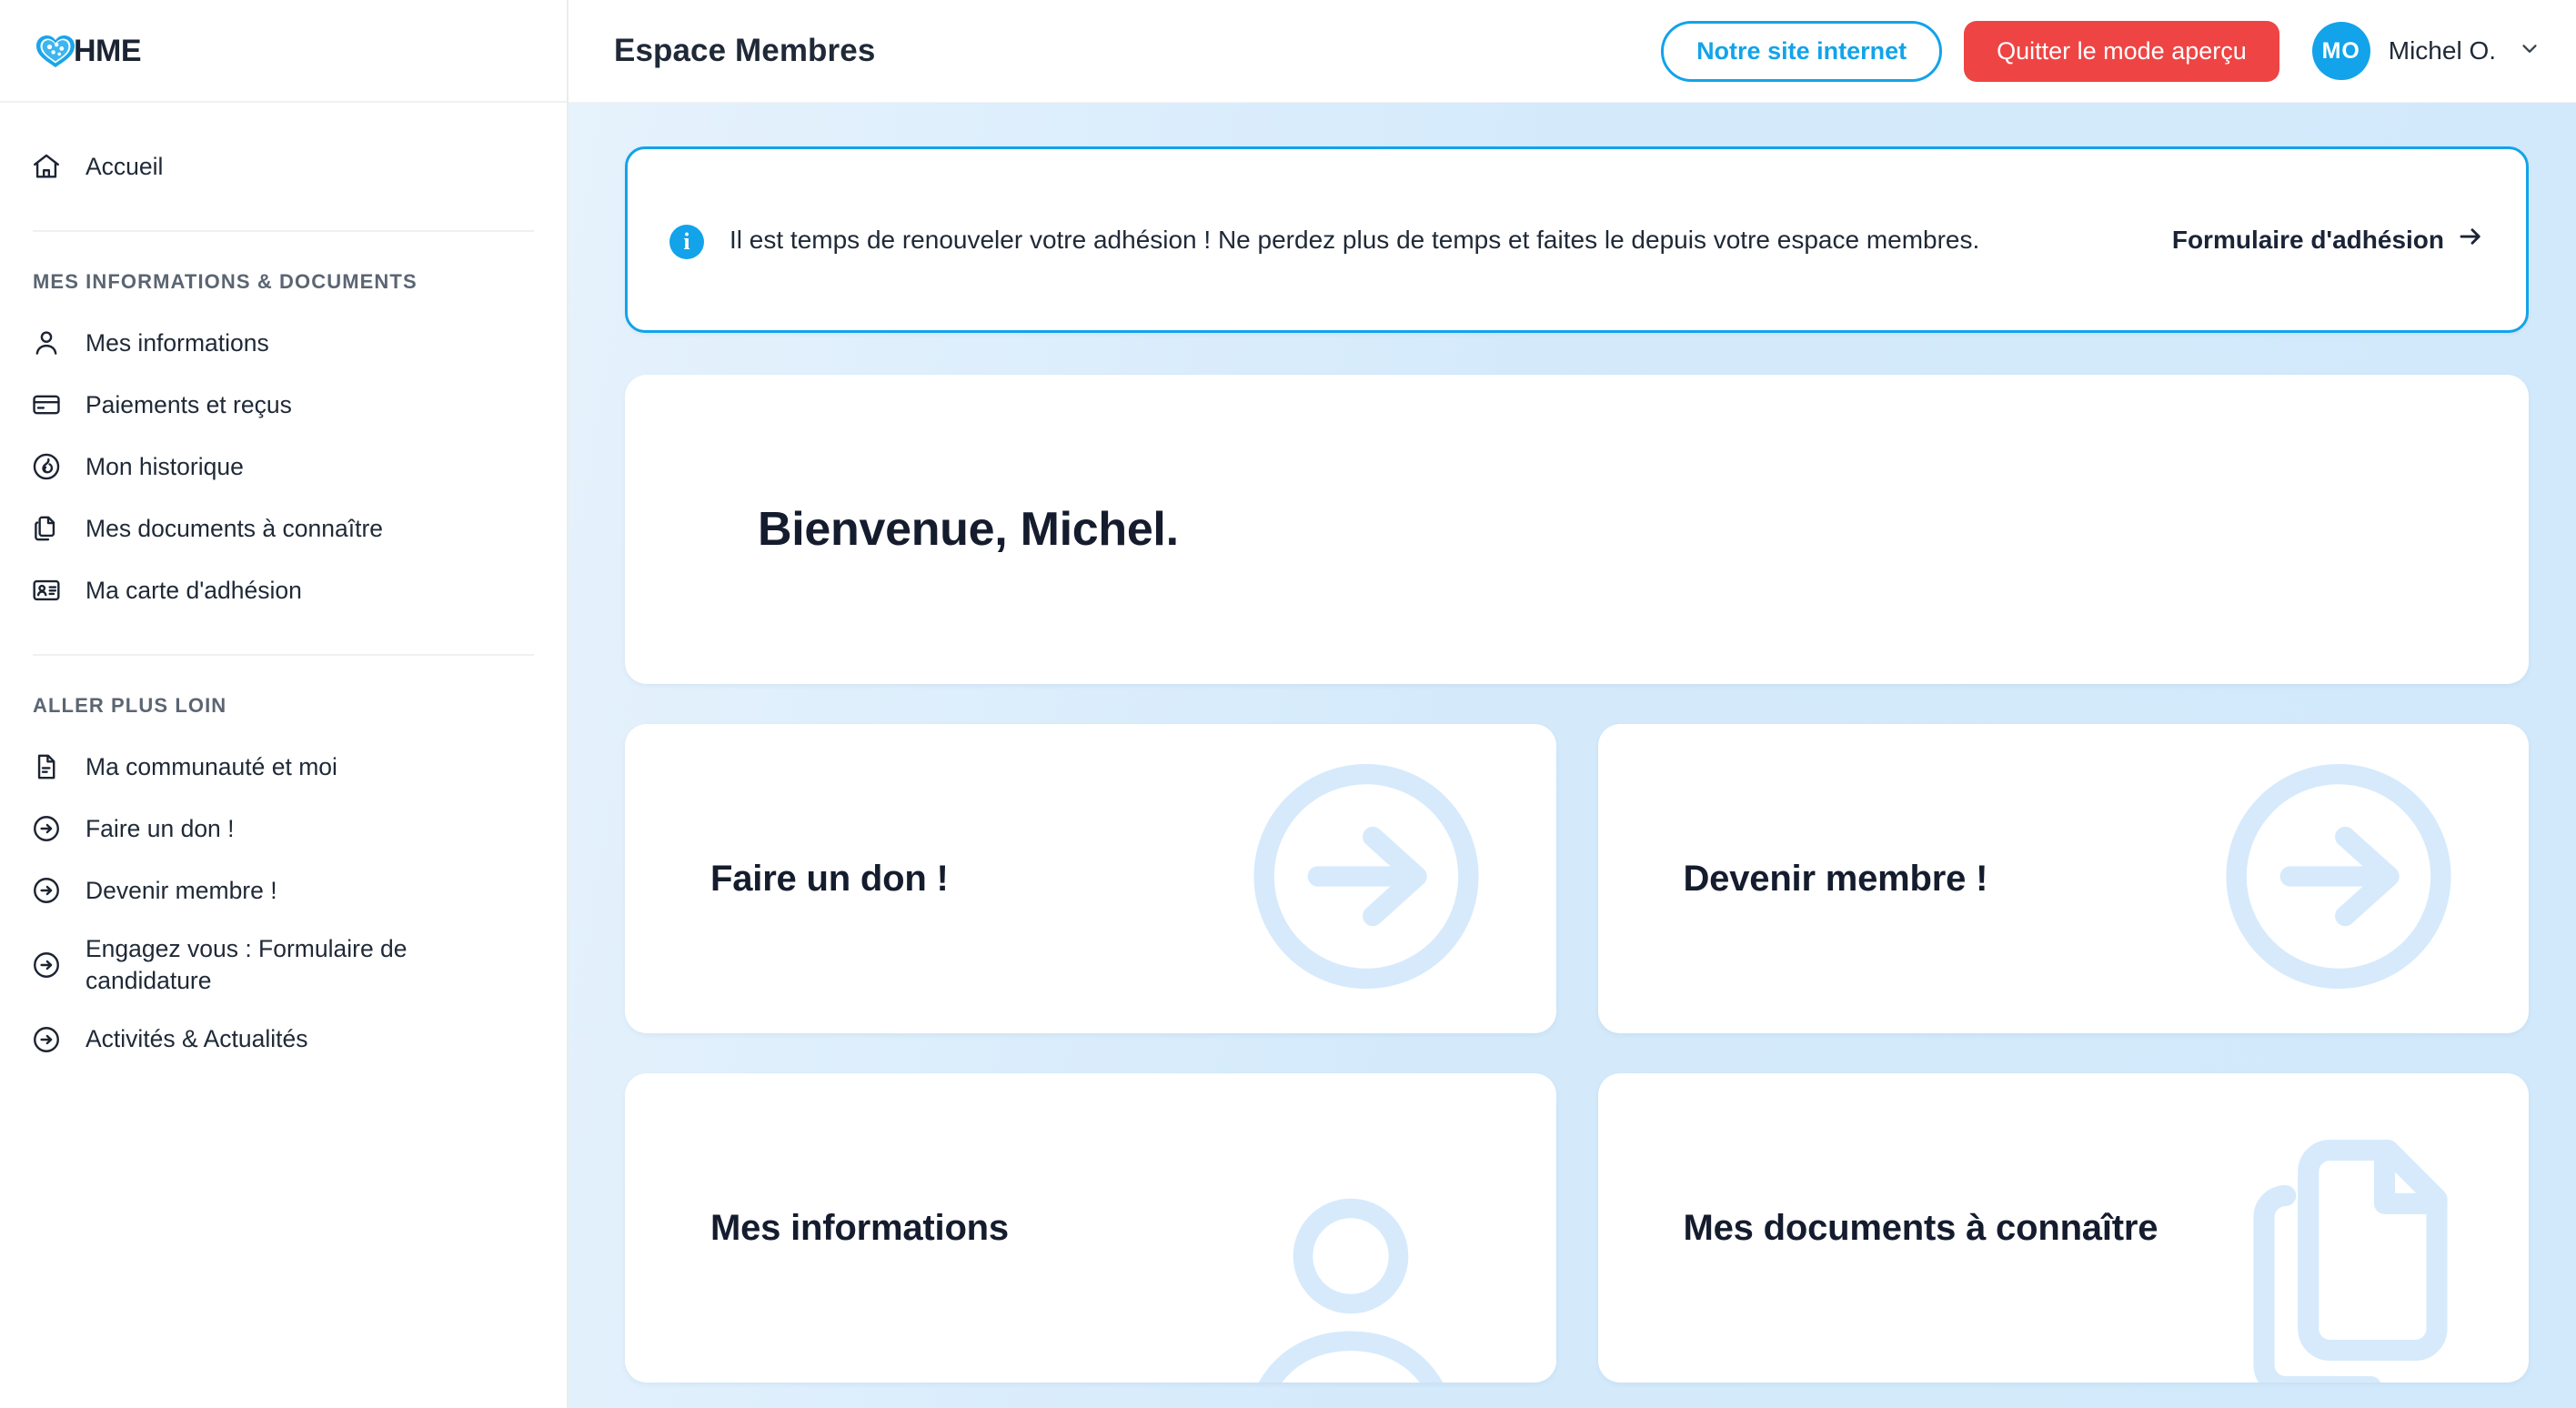 This screenshot has width=2576, height=1408. What do you see at coordinates (283, 467) in the screenshot?
I see `sidebar-item-mon-historique: Mon historique` at bounding box center [283, 467].